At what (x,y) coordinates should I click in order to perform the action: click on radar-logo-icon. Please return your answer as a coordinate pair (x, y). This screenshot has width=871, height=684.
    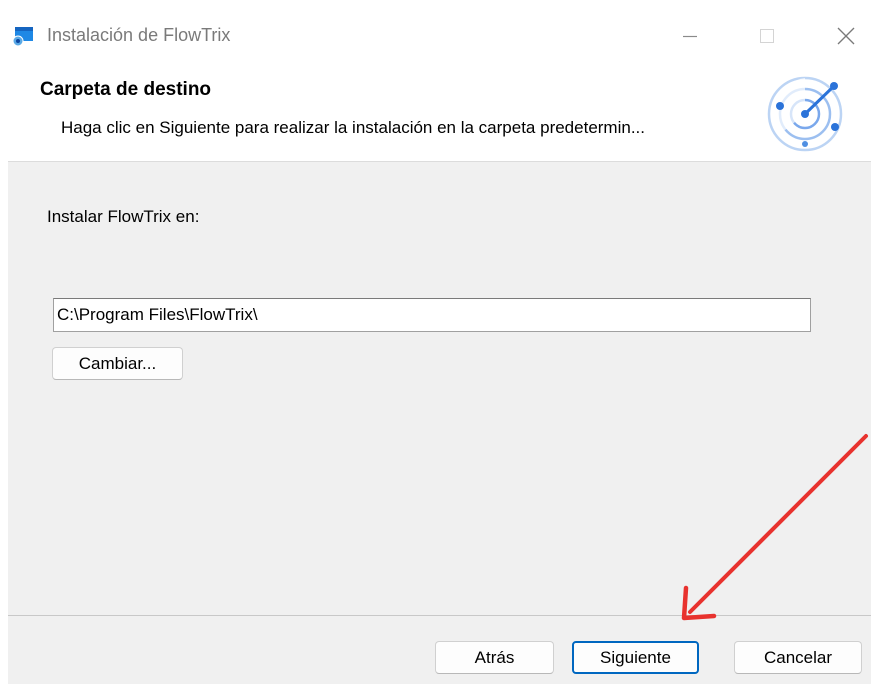
    Looking at the image, I should click on (805, 114).